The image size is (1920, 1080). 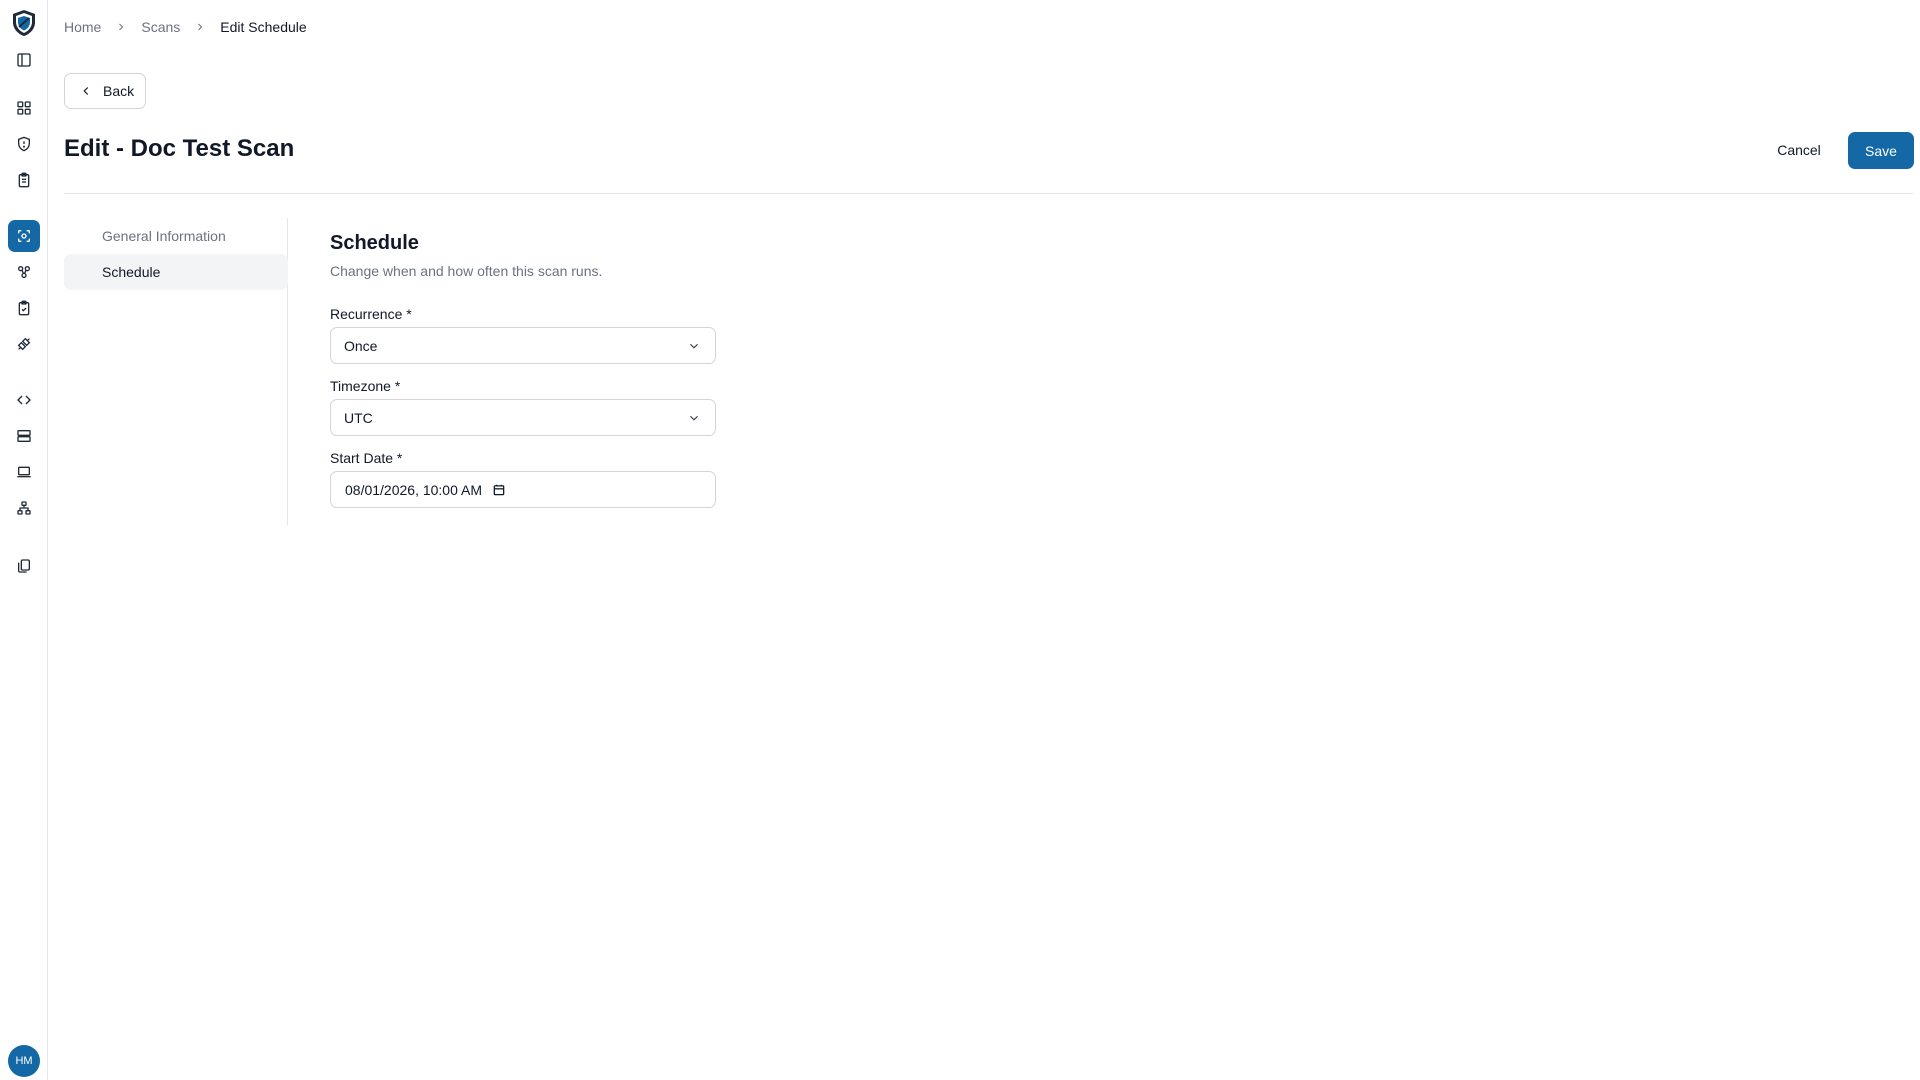 What do you see at coordinates (82, 27) in the screenshot?
I see `breadcrumb-home: Home` at bounding box center [82, 27].